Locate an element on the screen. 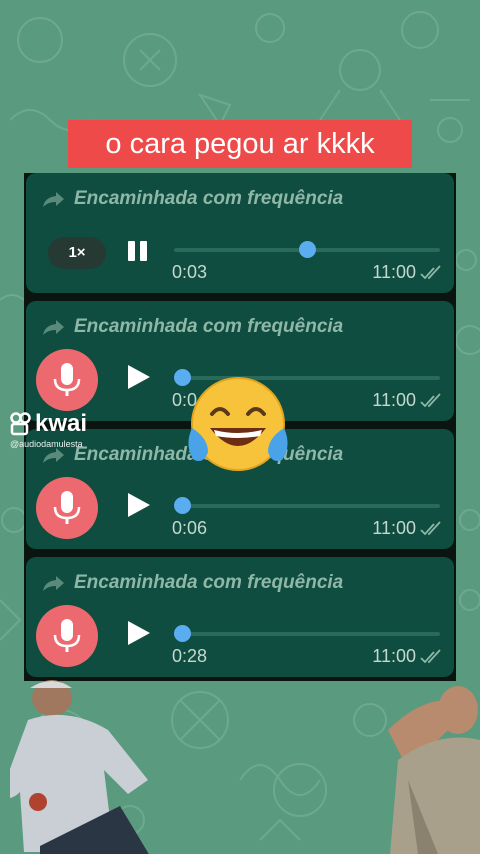 The width and height of the screenshot is (480, 854). tears-of-joy-emoji-icon is located at coordinates (238, 424).